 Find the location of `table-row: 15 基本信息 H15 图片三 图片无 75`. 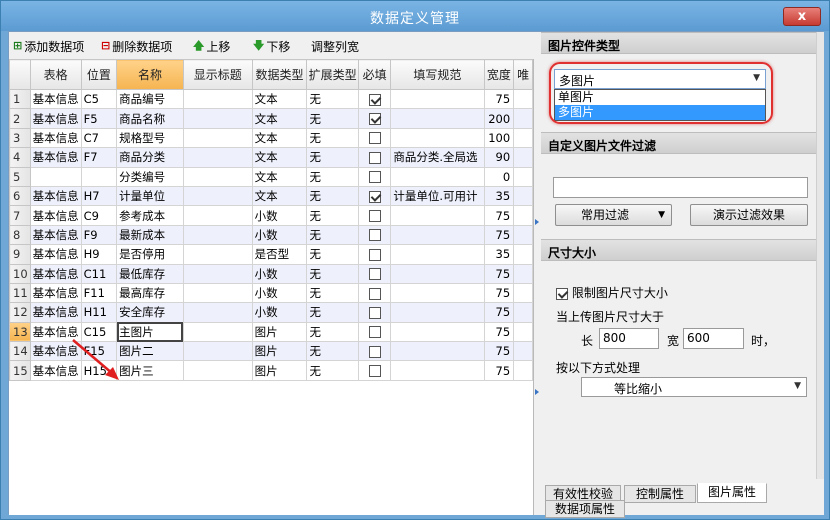

table-row: 15 基本信息 H15 图片三 图片无 75 is located at coordinates (271, 370).